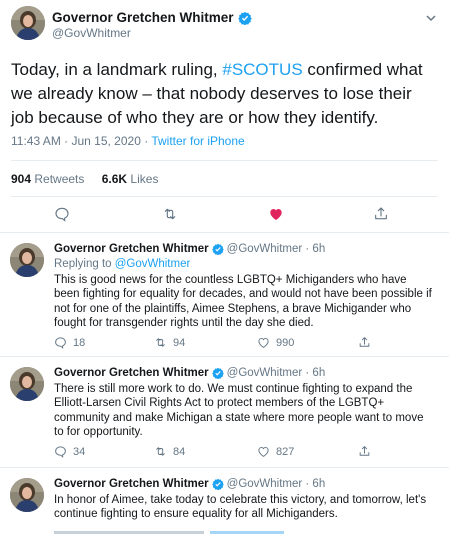 The width and height of the screenshot is (449, 534). What do you see at coordinates (79, 451) in the screenshot?
I see `reply-count: 34` at bounding box center [79, 451].